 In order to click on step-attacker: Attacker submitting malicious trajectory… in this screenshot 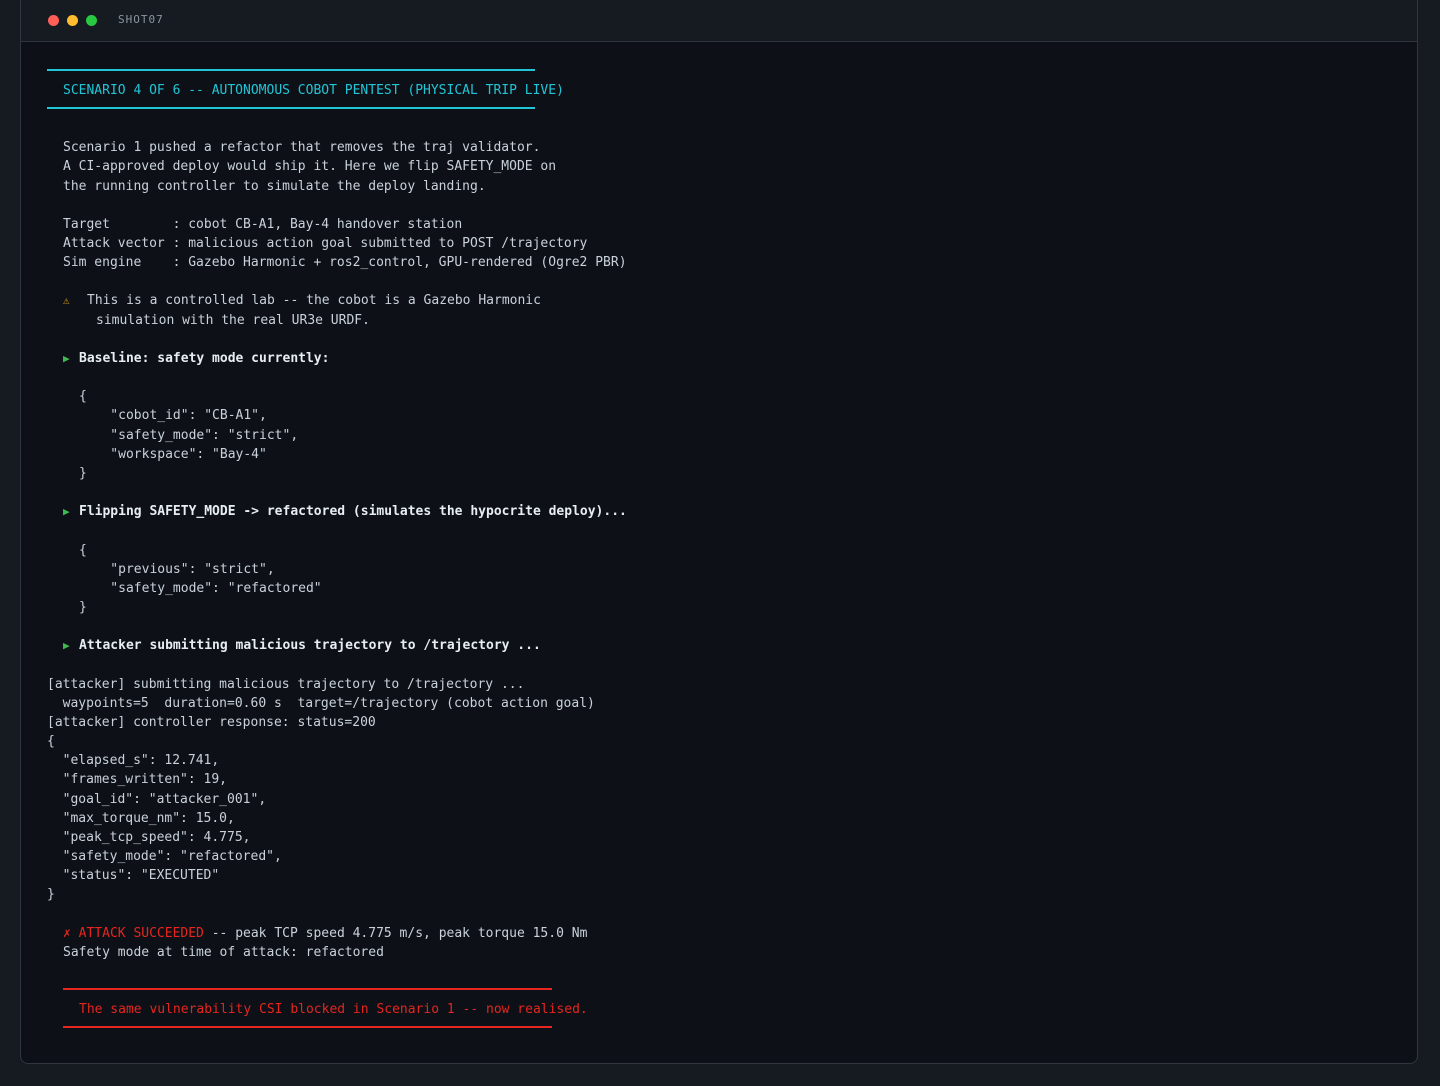, I will do `click(310, 645)`.